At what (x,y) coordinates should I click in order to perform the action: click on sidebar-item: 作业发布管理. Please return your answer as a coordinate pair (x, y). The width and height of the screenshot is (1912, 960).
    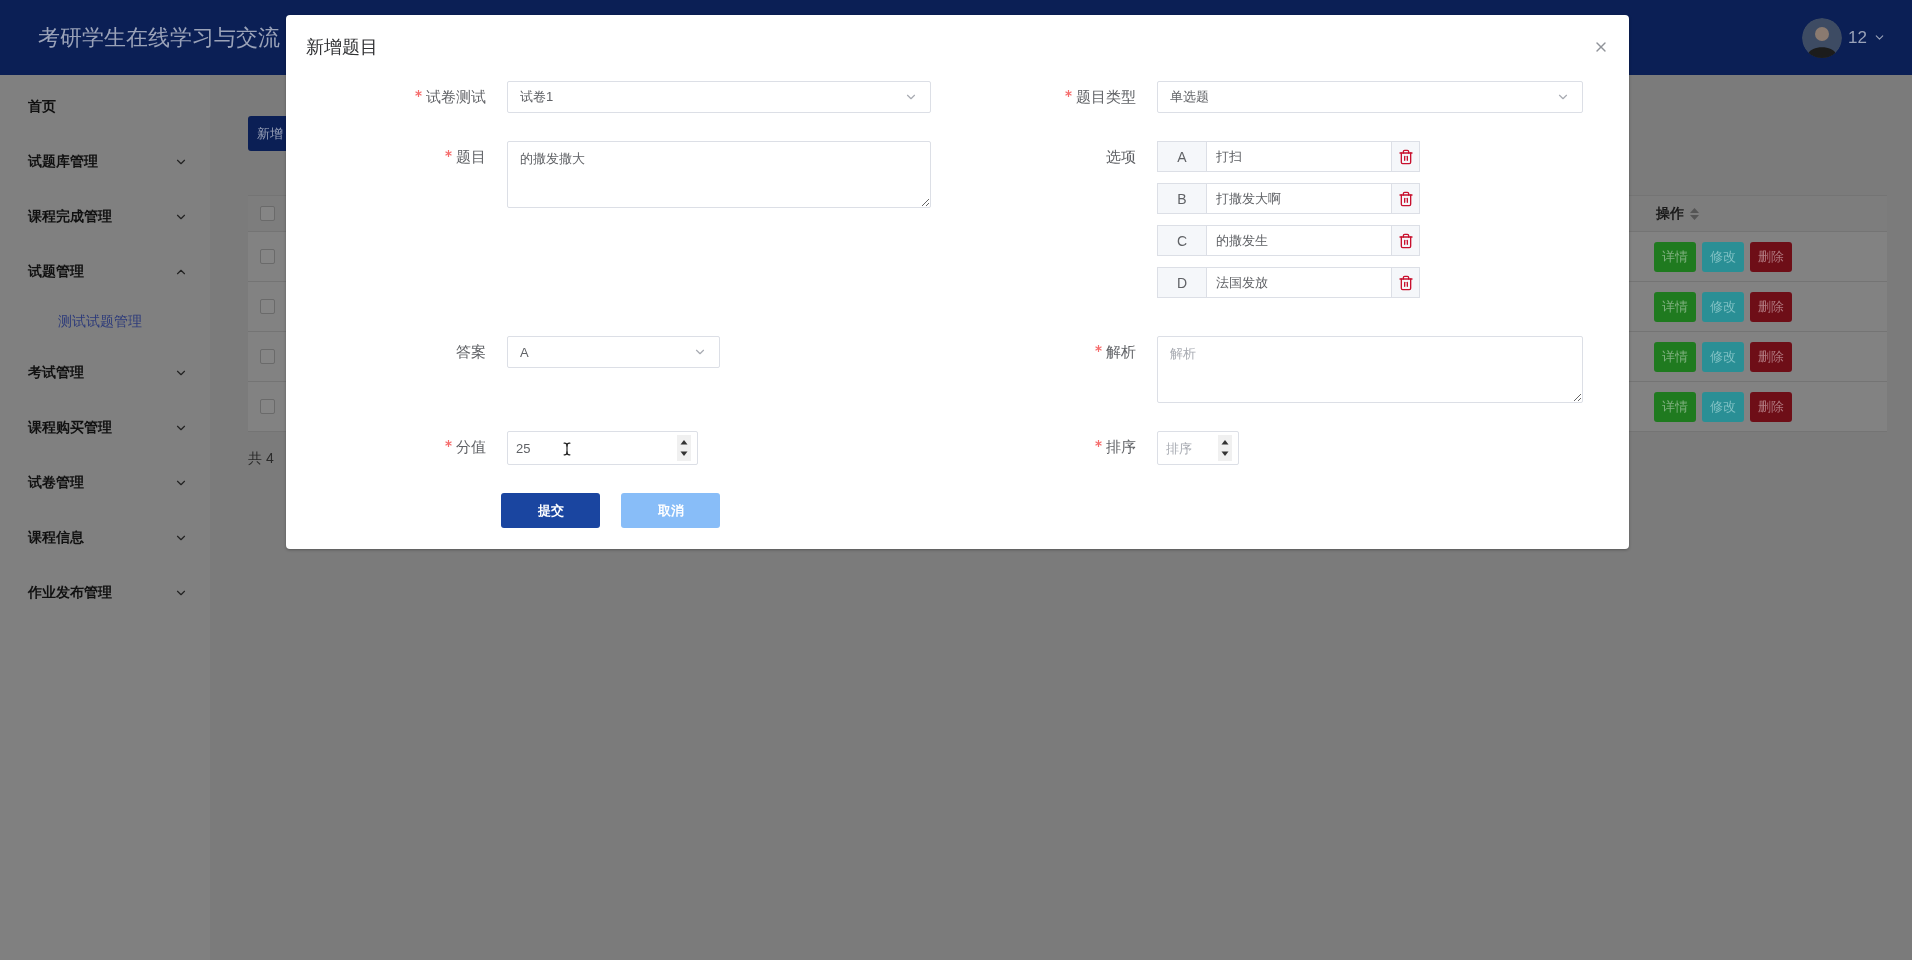
    Looking at the image, I should click on (105, 592).